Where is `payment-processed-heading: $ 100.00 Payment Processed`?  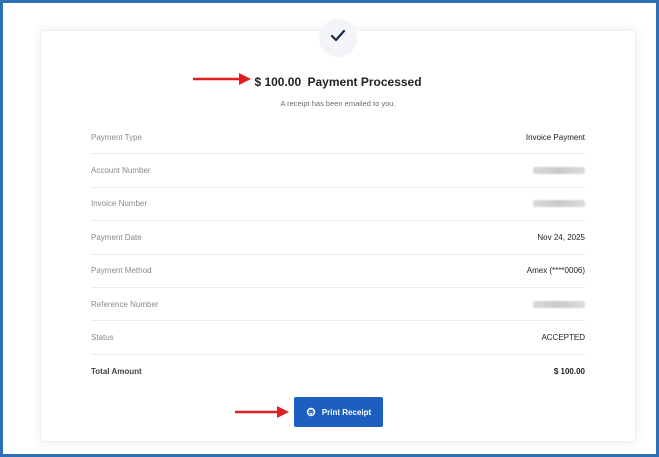 payment-processed-heading: $ 100.00 Payment Processed is located at coordinates (338, 82).